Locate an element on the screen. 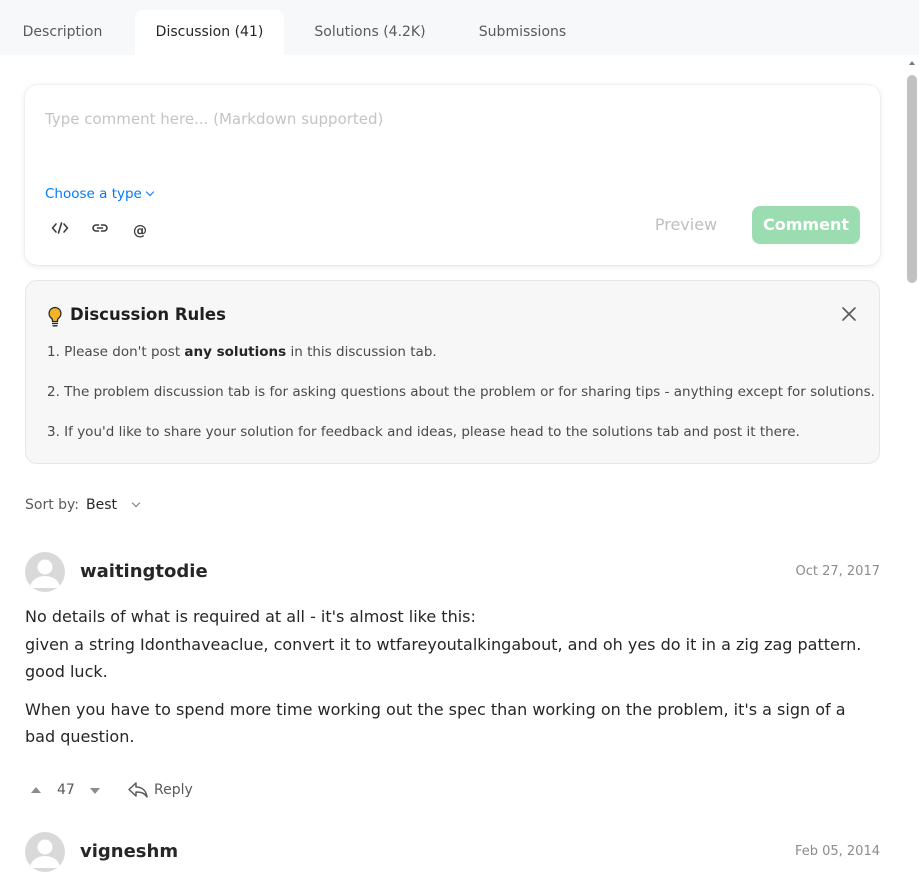 Image resolution: width=919 pixels, height=872 pixels. choose-type-label: Choose a type is located at coordinates (93, 194).